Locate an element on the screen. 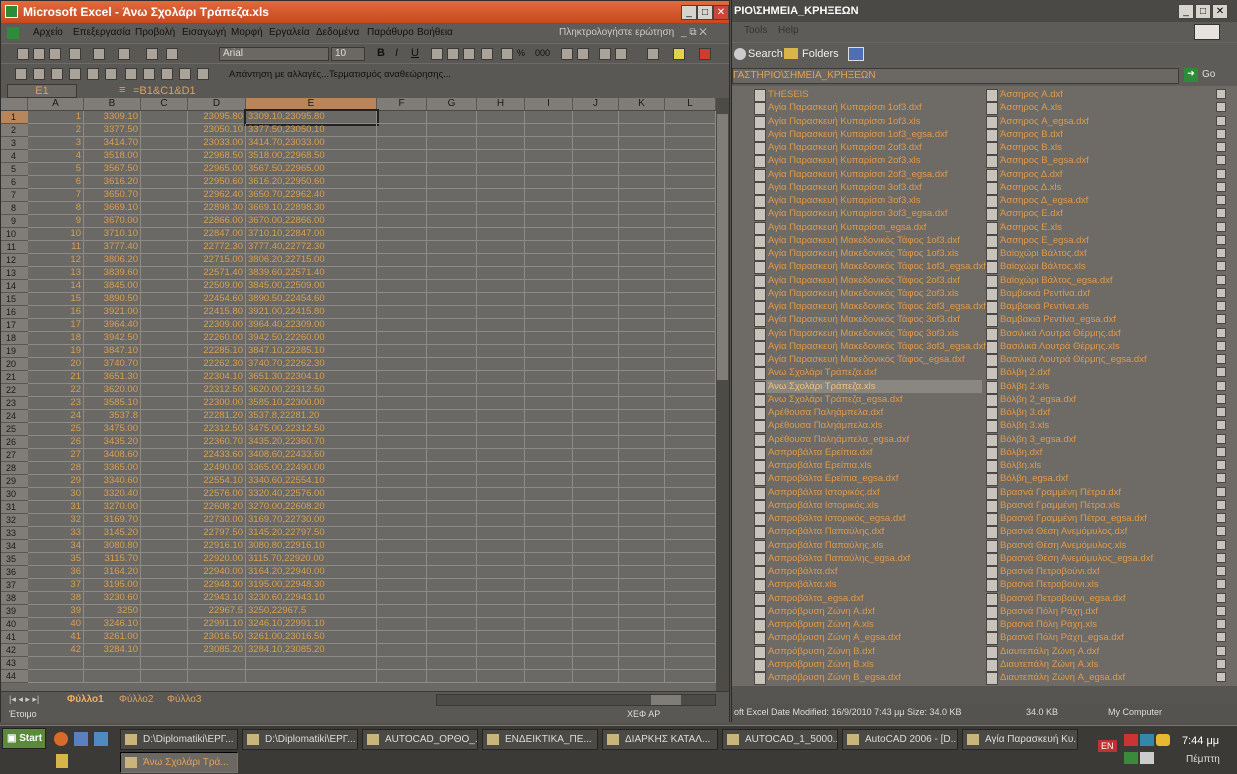  cell-C1 is located at coordinates (164, 117).